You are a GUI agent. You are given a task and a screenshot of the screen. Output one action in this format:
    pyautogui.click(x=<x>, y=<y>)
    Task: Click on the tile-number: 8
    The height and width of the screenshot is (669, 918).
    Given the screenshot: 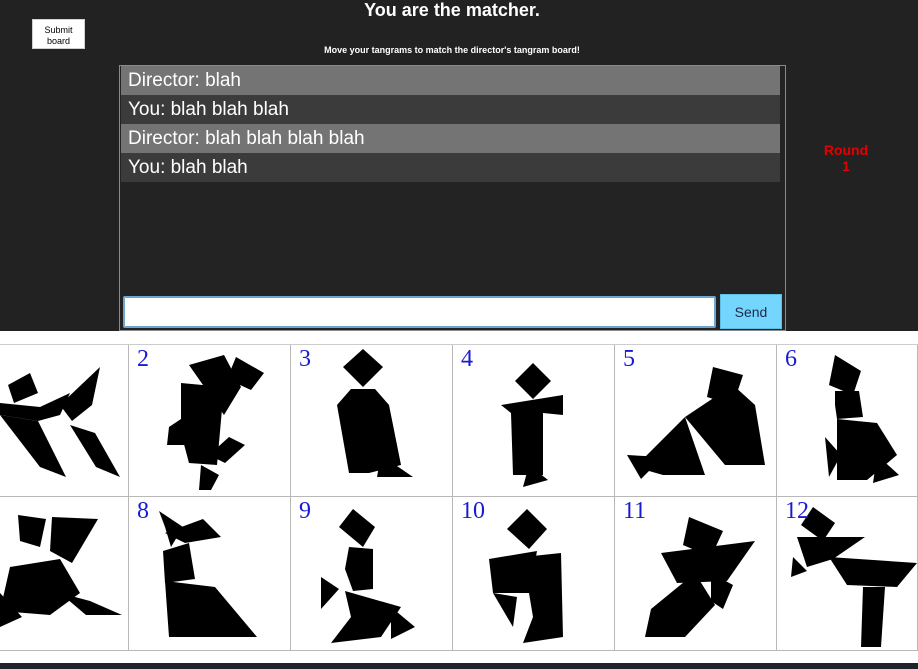 What is the action you would take?
    pyautogui.click(x=143, y=511)
    